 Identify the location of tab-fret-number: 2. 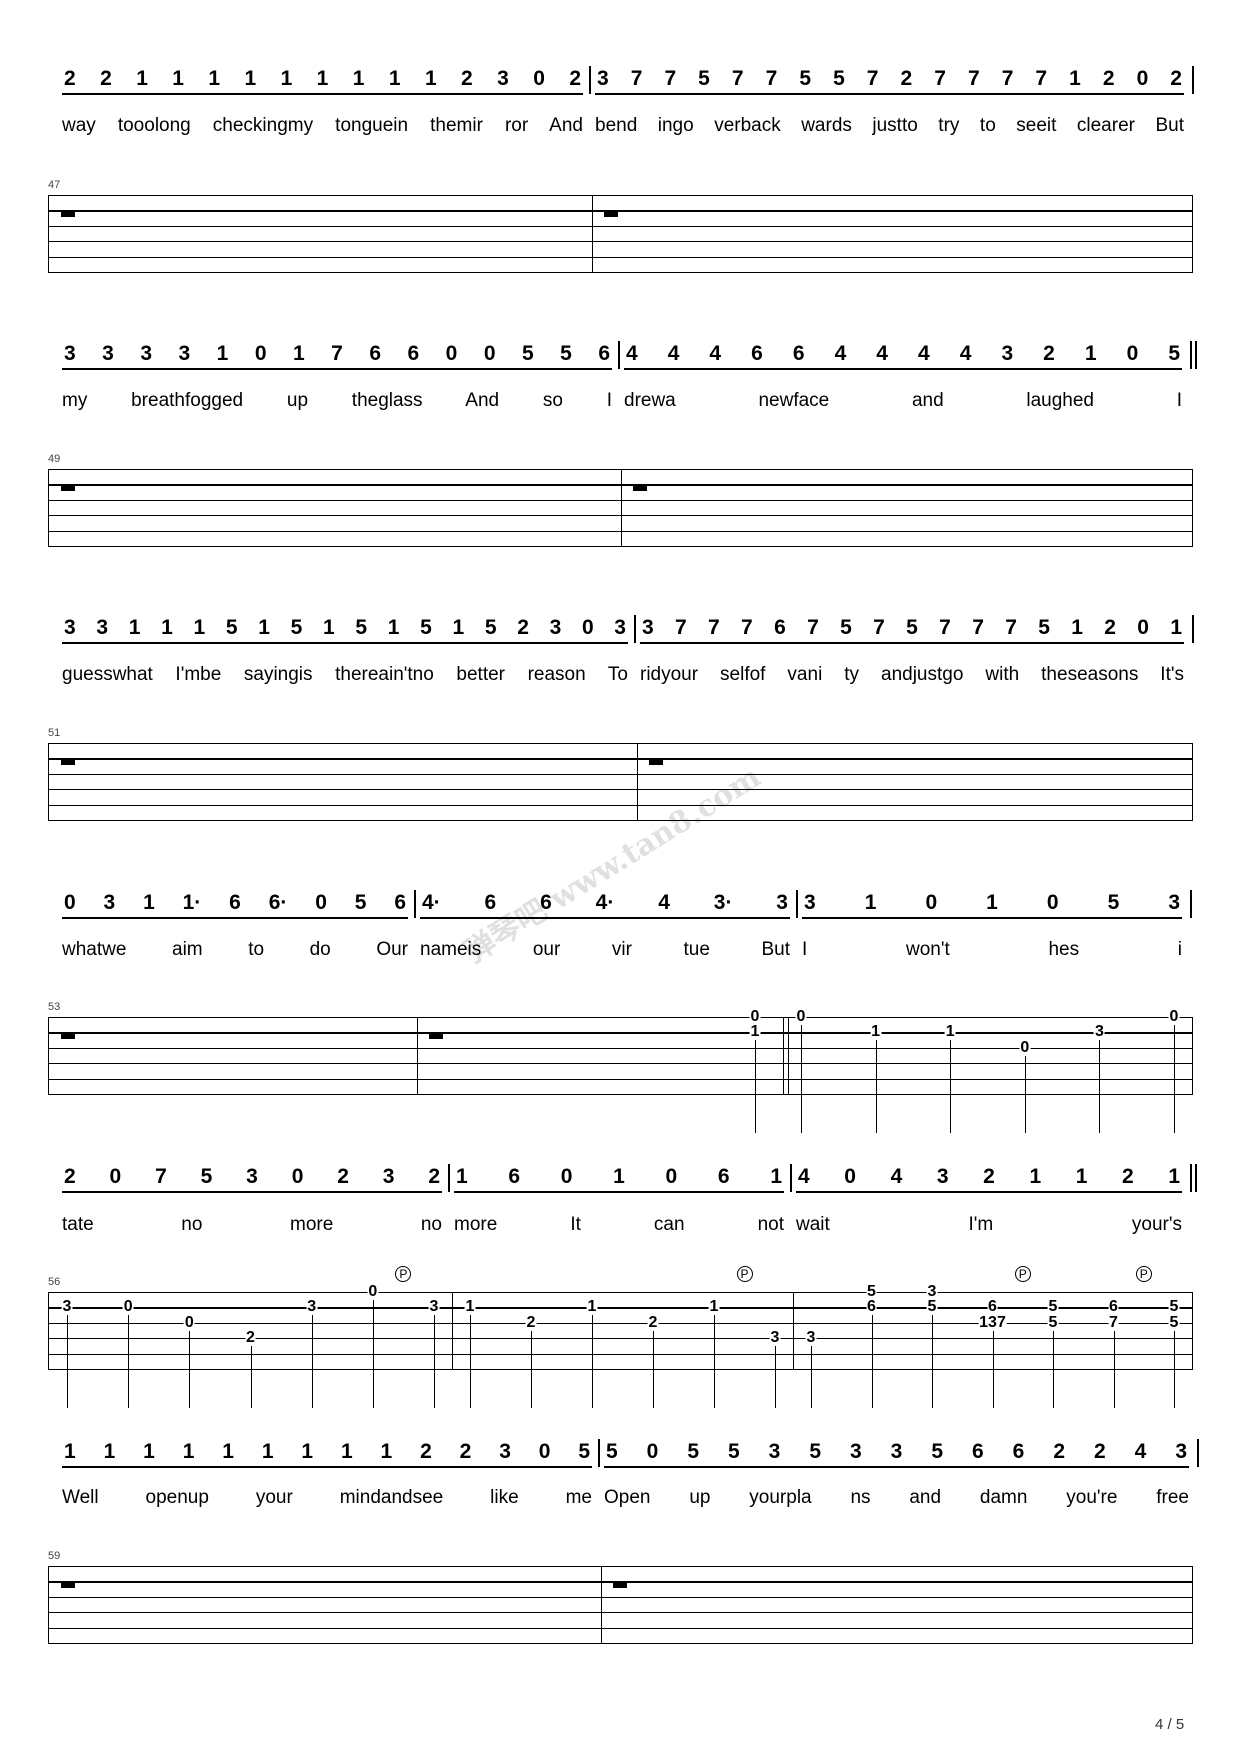
(250, 1338).